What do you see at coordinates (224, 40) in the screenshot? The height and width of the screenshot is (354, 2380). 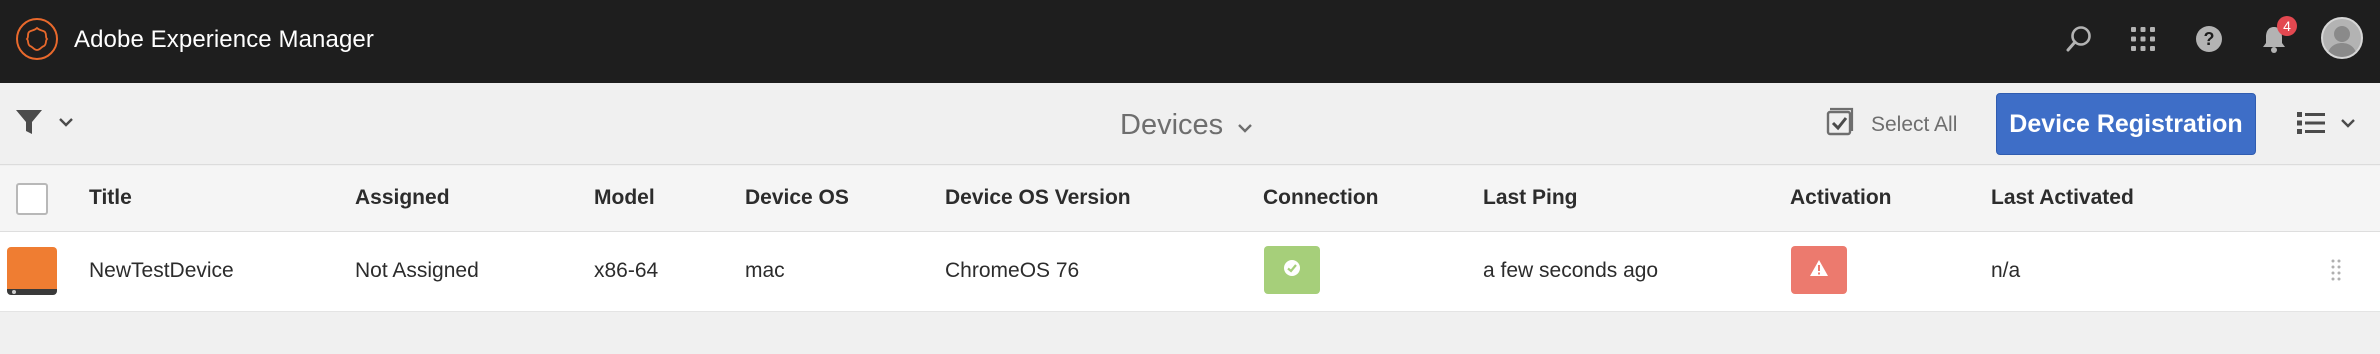 I see `app-title: Adobe Experience Manager` at bounding box center [224, 40].